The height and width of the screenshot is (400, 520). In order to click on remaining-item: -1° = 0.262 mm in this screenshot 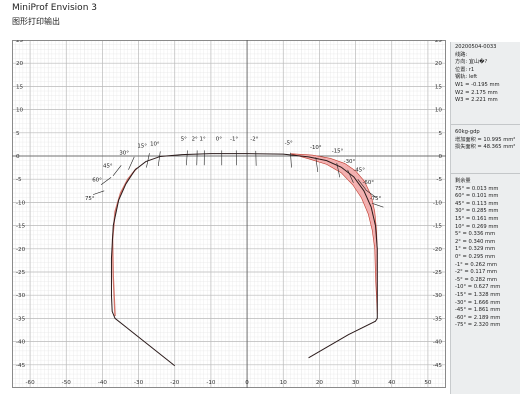, I will do `click(476, 264)`.